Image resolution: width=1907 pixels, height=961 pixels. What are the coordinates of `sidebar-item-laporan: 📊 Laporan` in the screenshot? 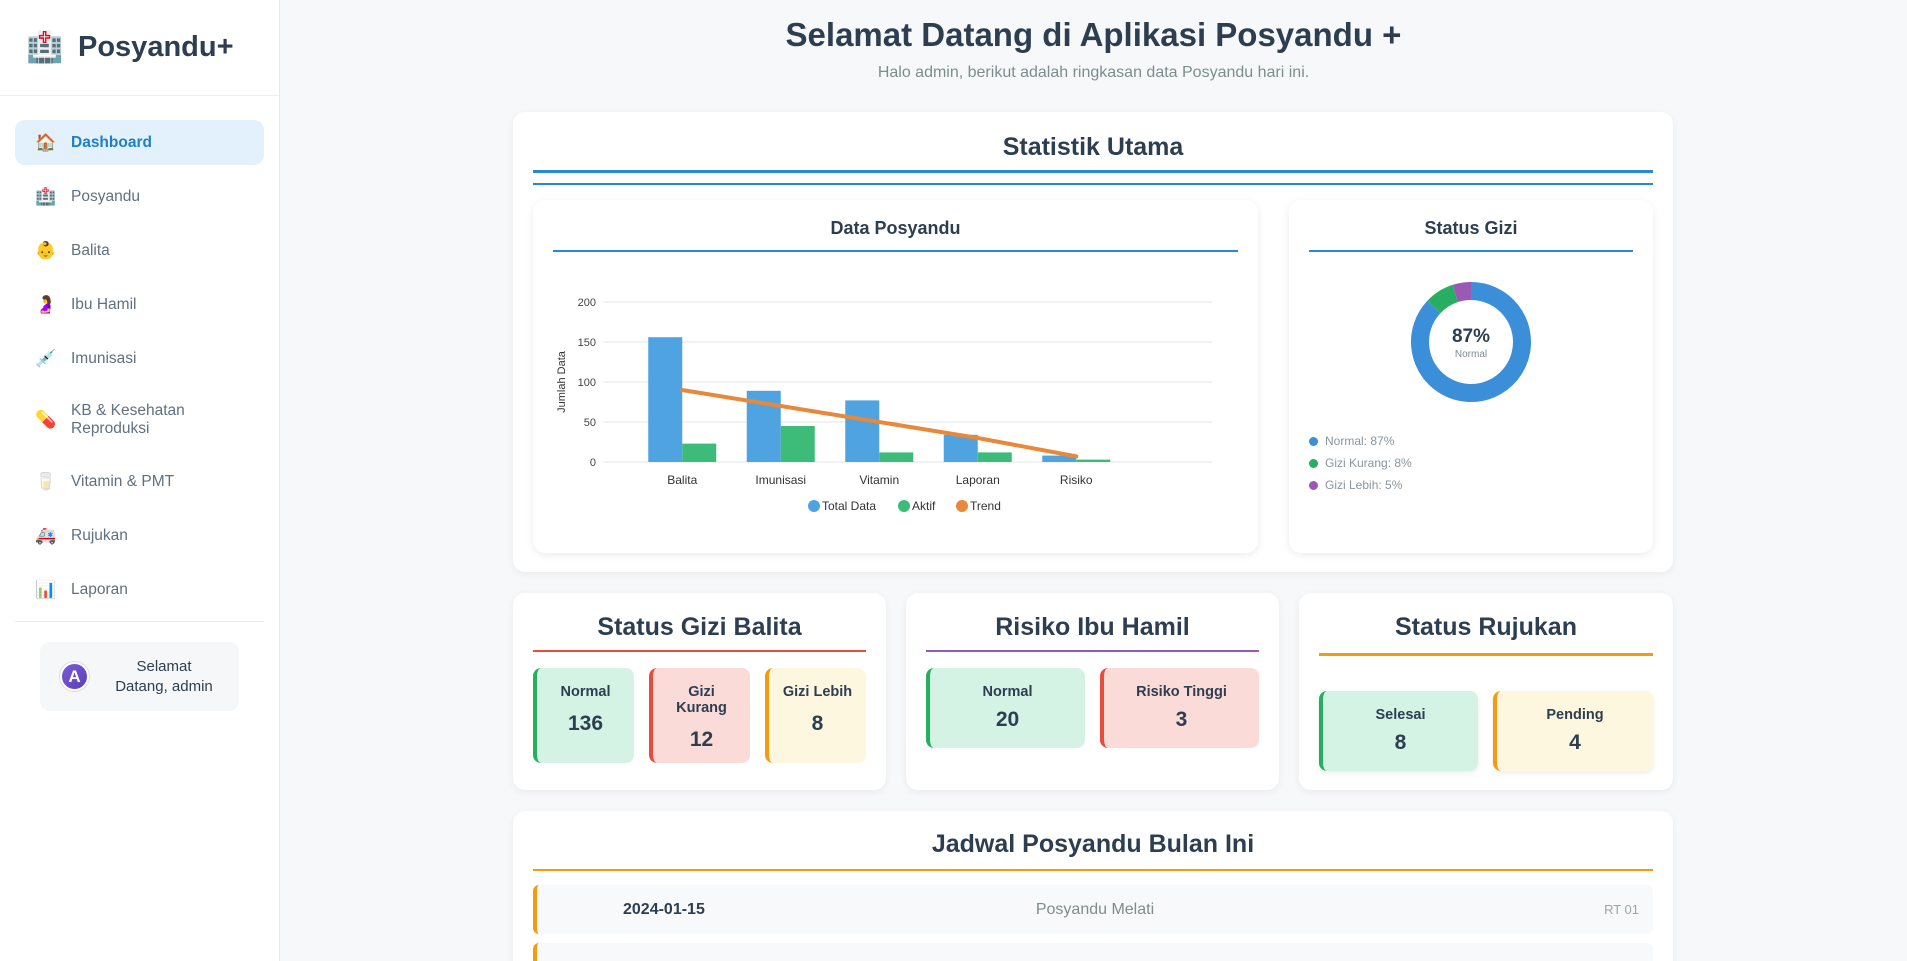 It's located at (139, 589).